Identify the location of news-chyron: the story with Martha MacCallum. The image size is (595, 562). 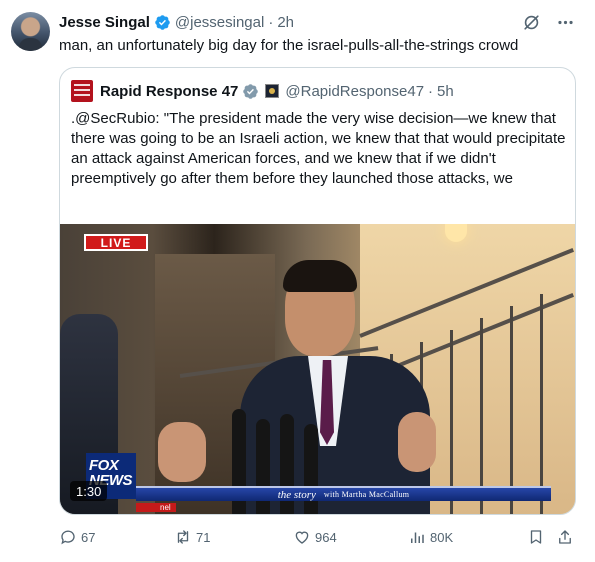
(343, 493).